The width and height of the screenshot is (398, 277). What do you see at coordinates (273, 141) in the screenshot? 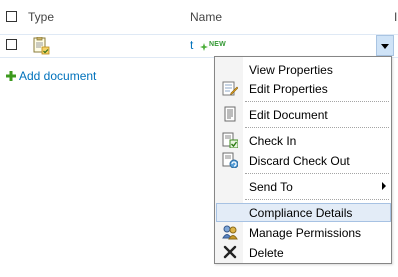
I see `menu-item-label: Check In` at bounding box center [273, 141].